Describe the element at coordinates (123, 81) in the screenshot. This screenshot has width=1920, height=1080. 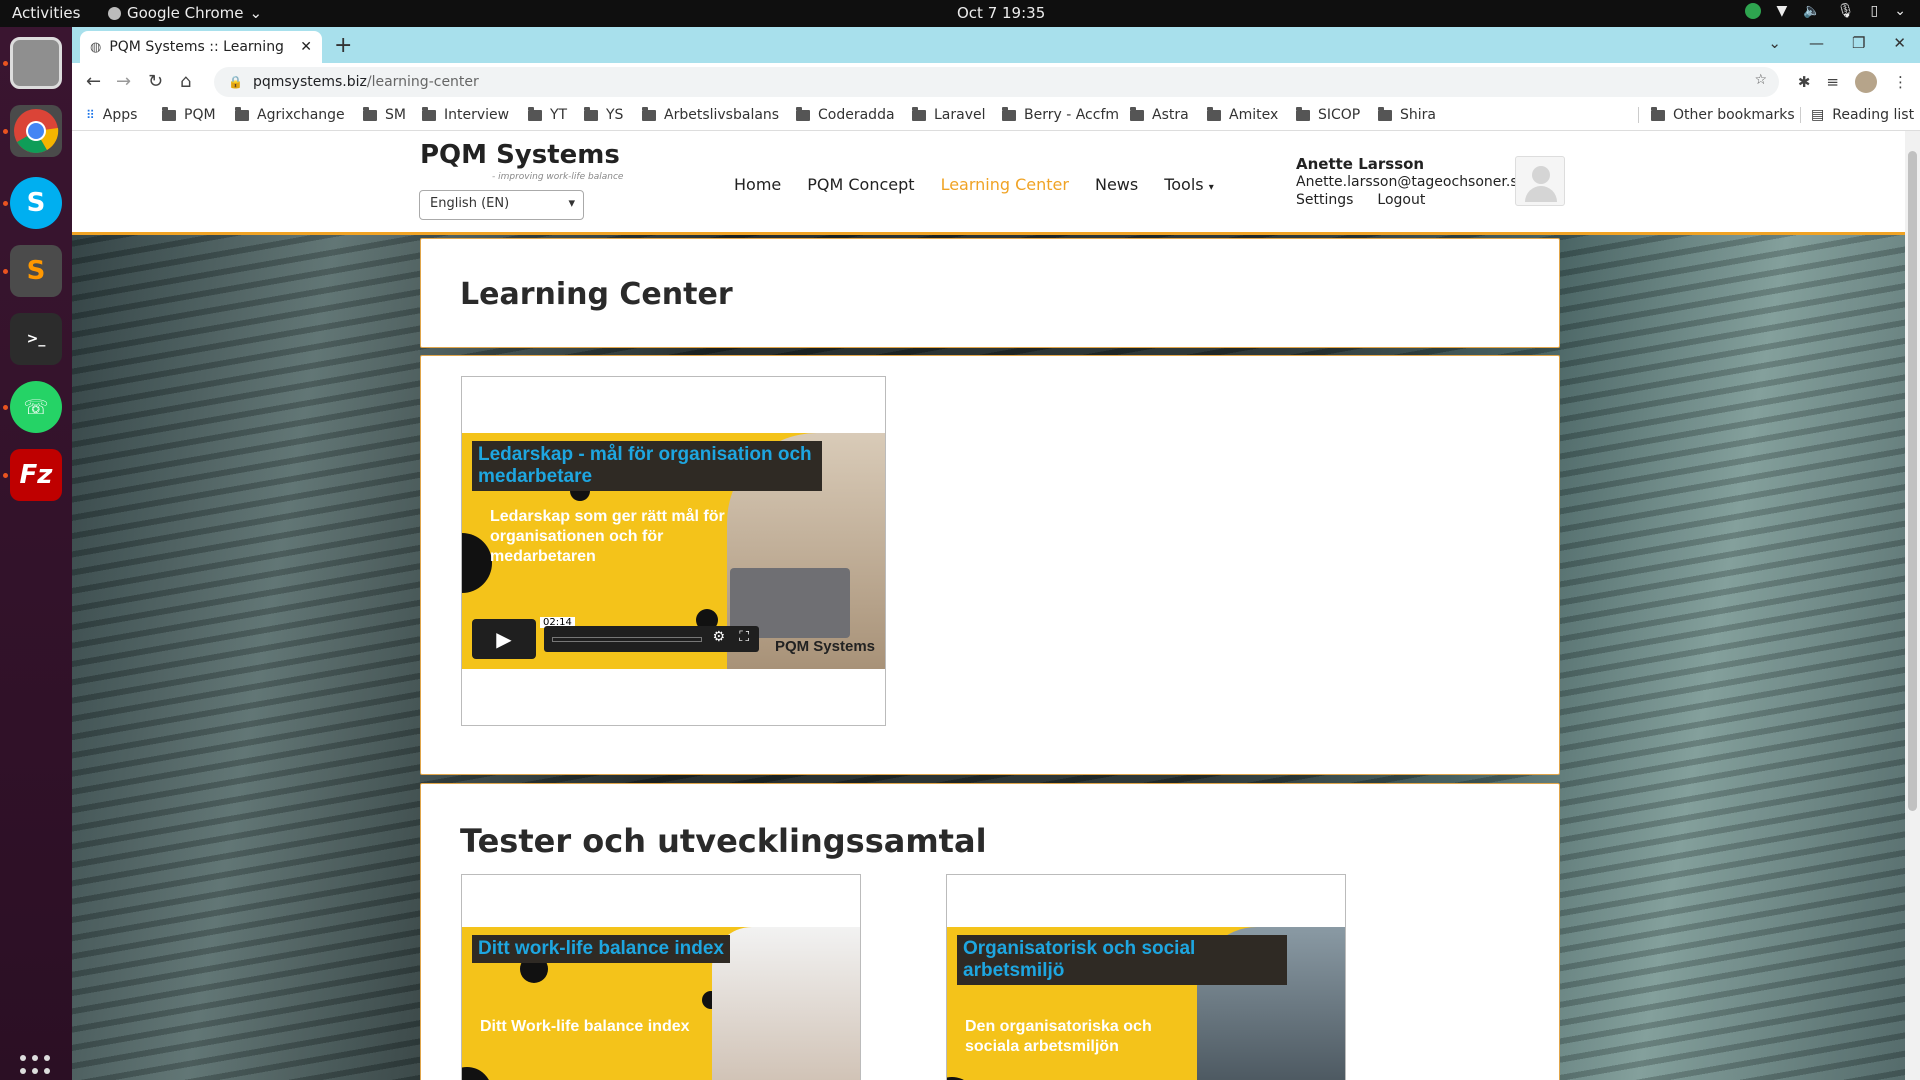
I see `forward-icon: →` at that location.